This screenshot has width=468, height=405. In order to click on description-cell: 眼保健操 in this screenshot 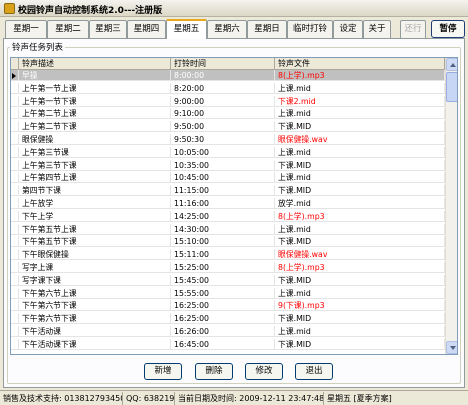, I will do `click(95, 139)`.